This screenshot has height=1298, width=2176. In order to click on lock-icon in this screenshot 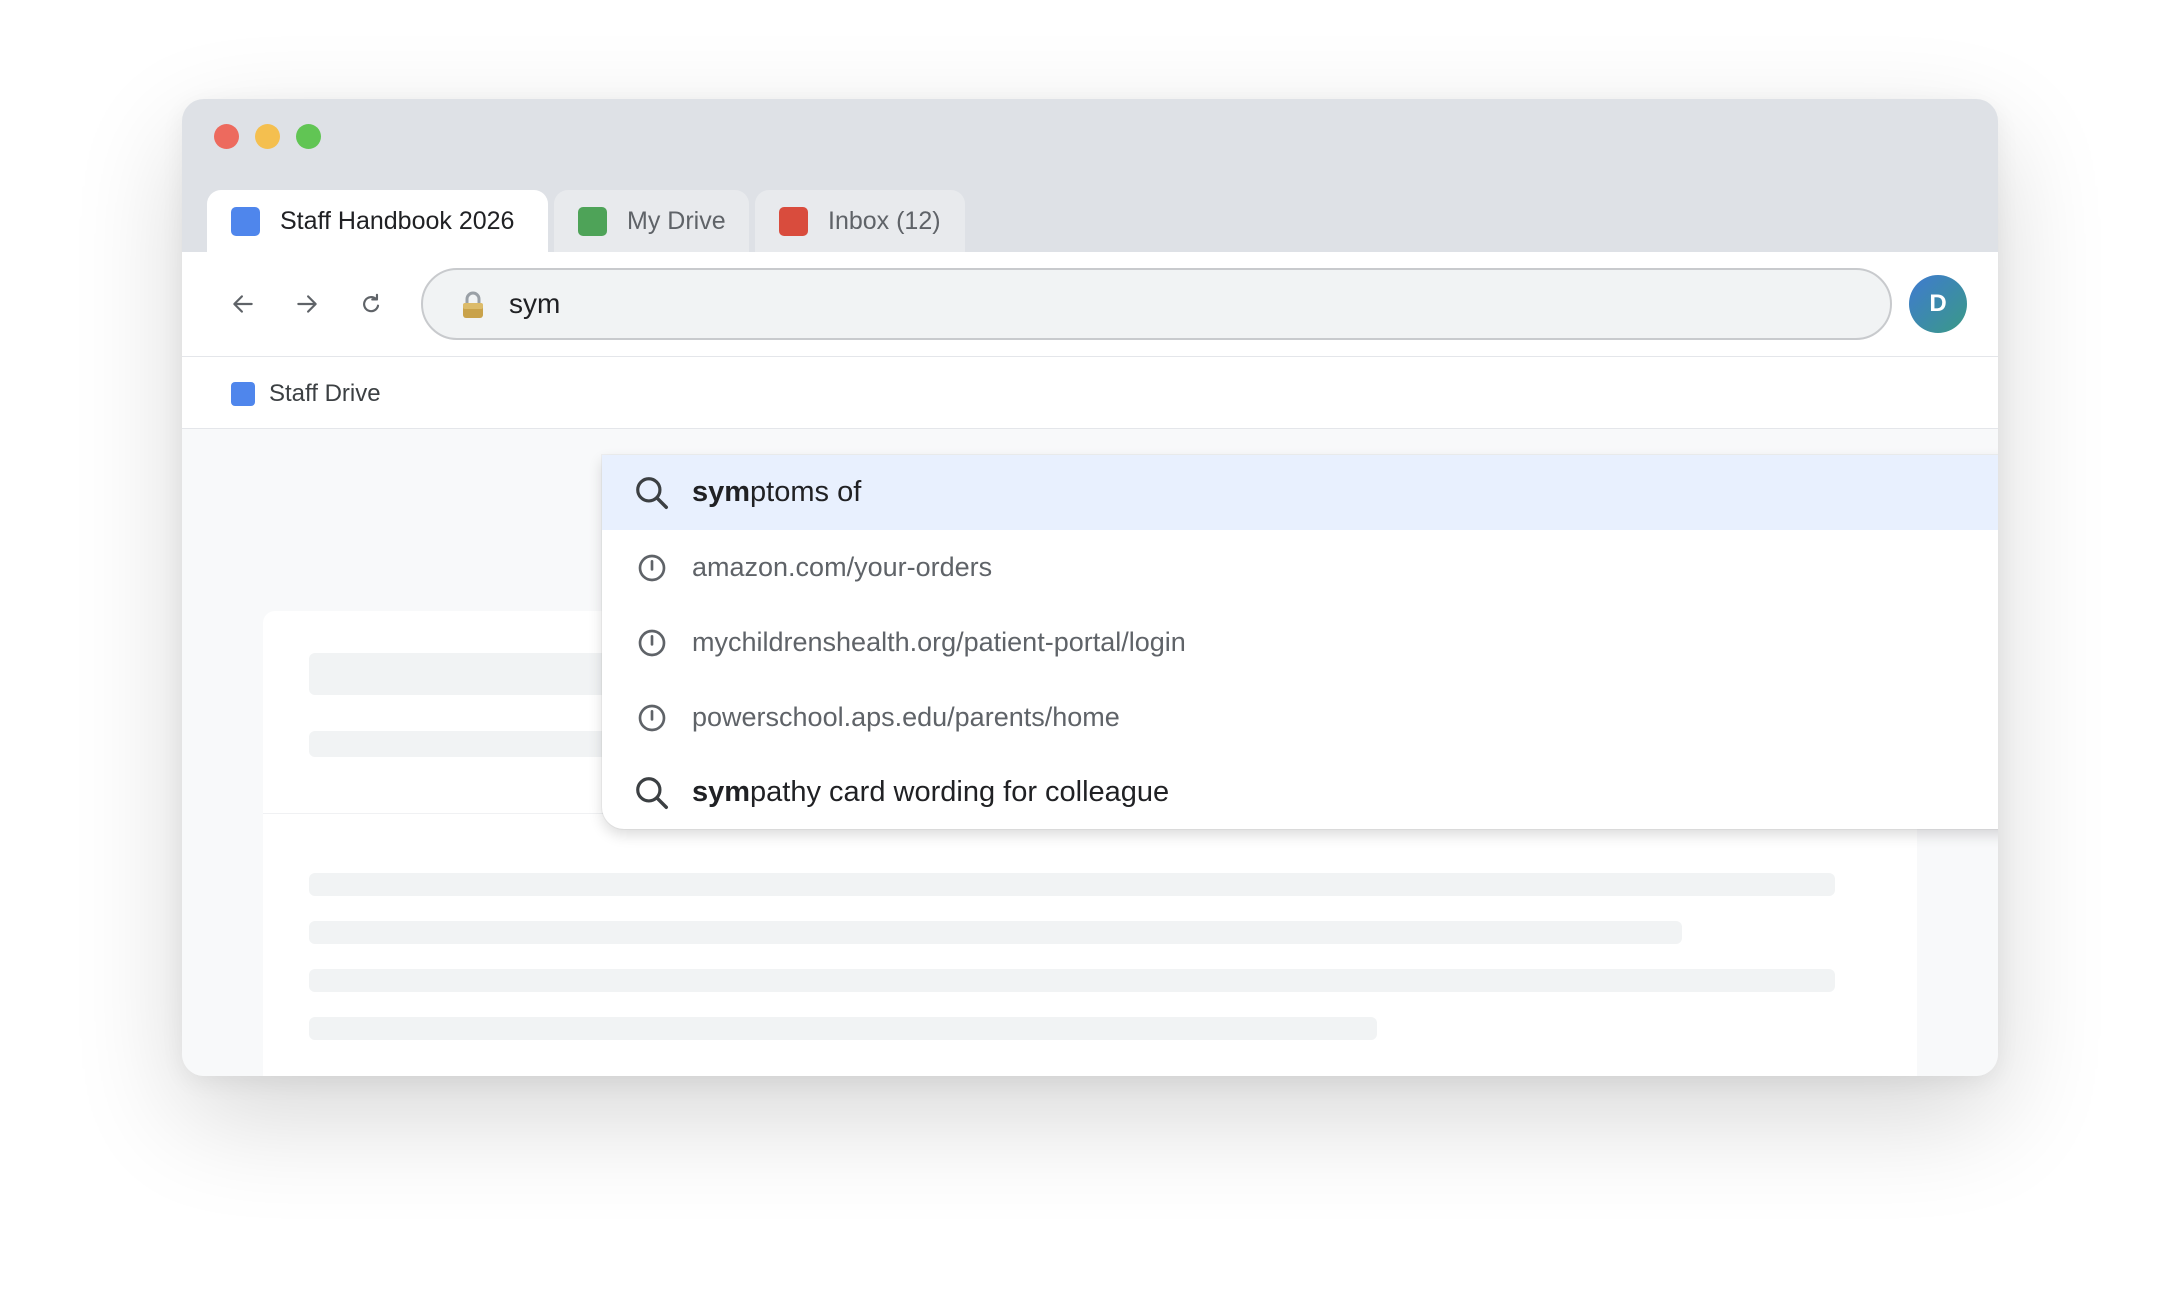, I will do `click(473, 304)`.